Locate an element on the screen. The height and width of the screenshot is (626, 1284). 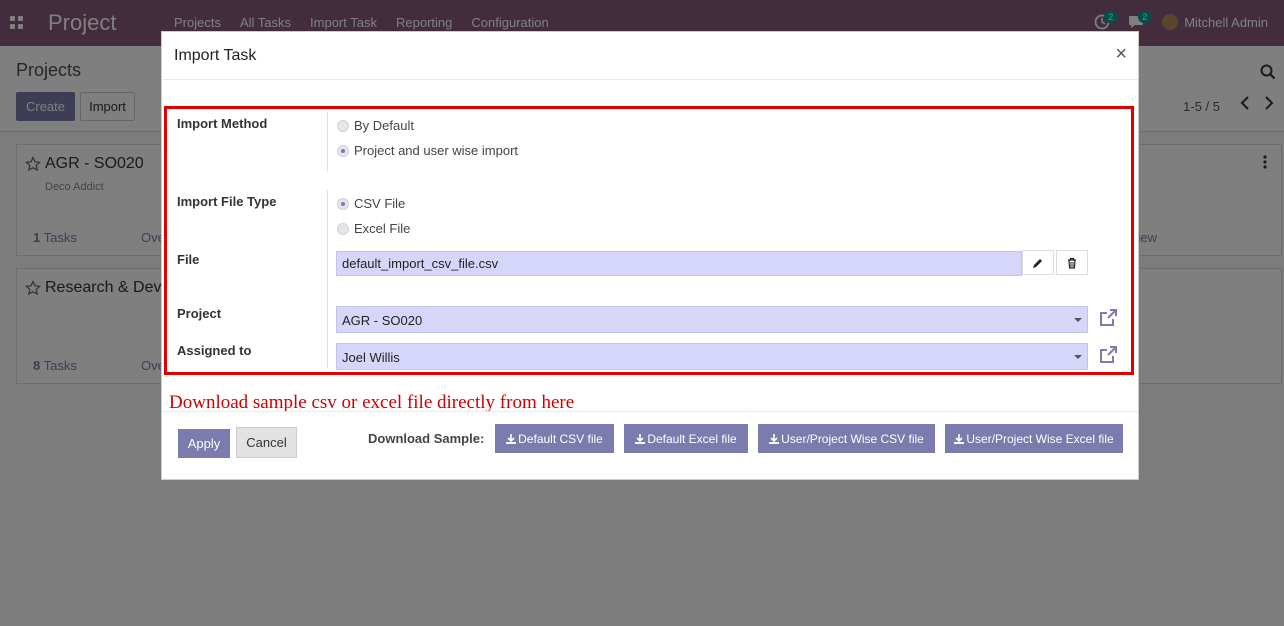
radio-project-user-wise: Project and user wise import is located at coordinates (427, 150).